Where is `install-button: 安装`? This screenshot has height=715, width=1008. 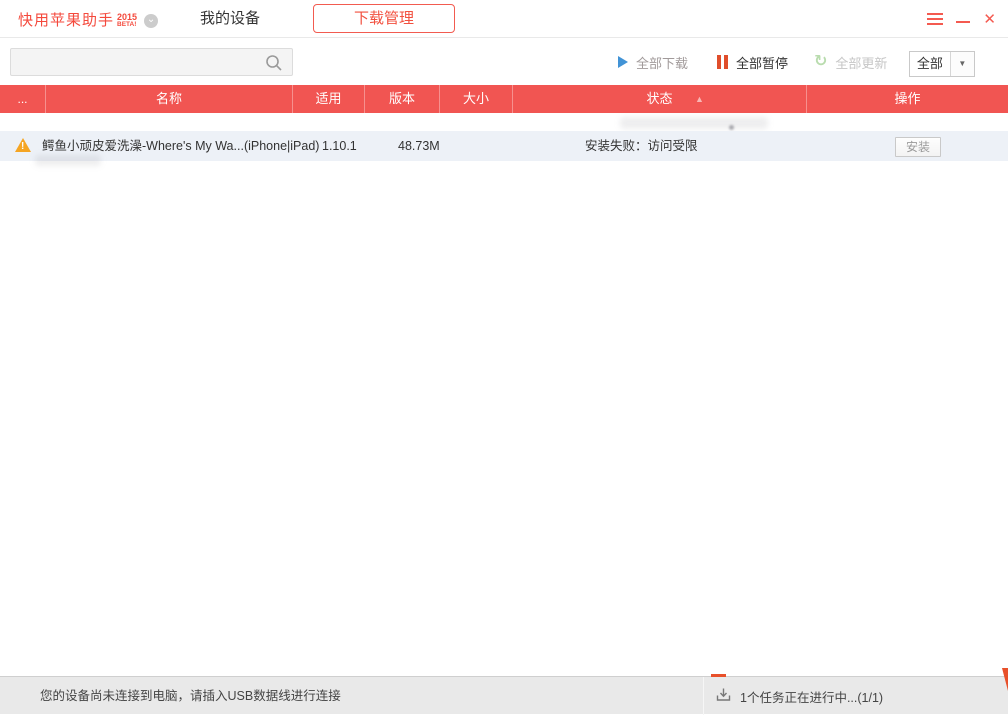 install-button: 安装 is located at coordinates (918, 147).